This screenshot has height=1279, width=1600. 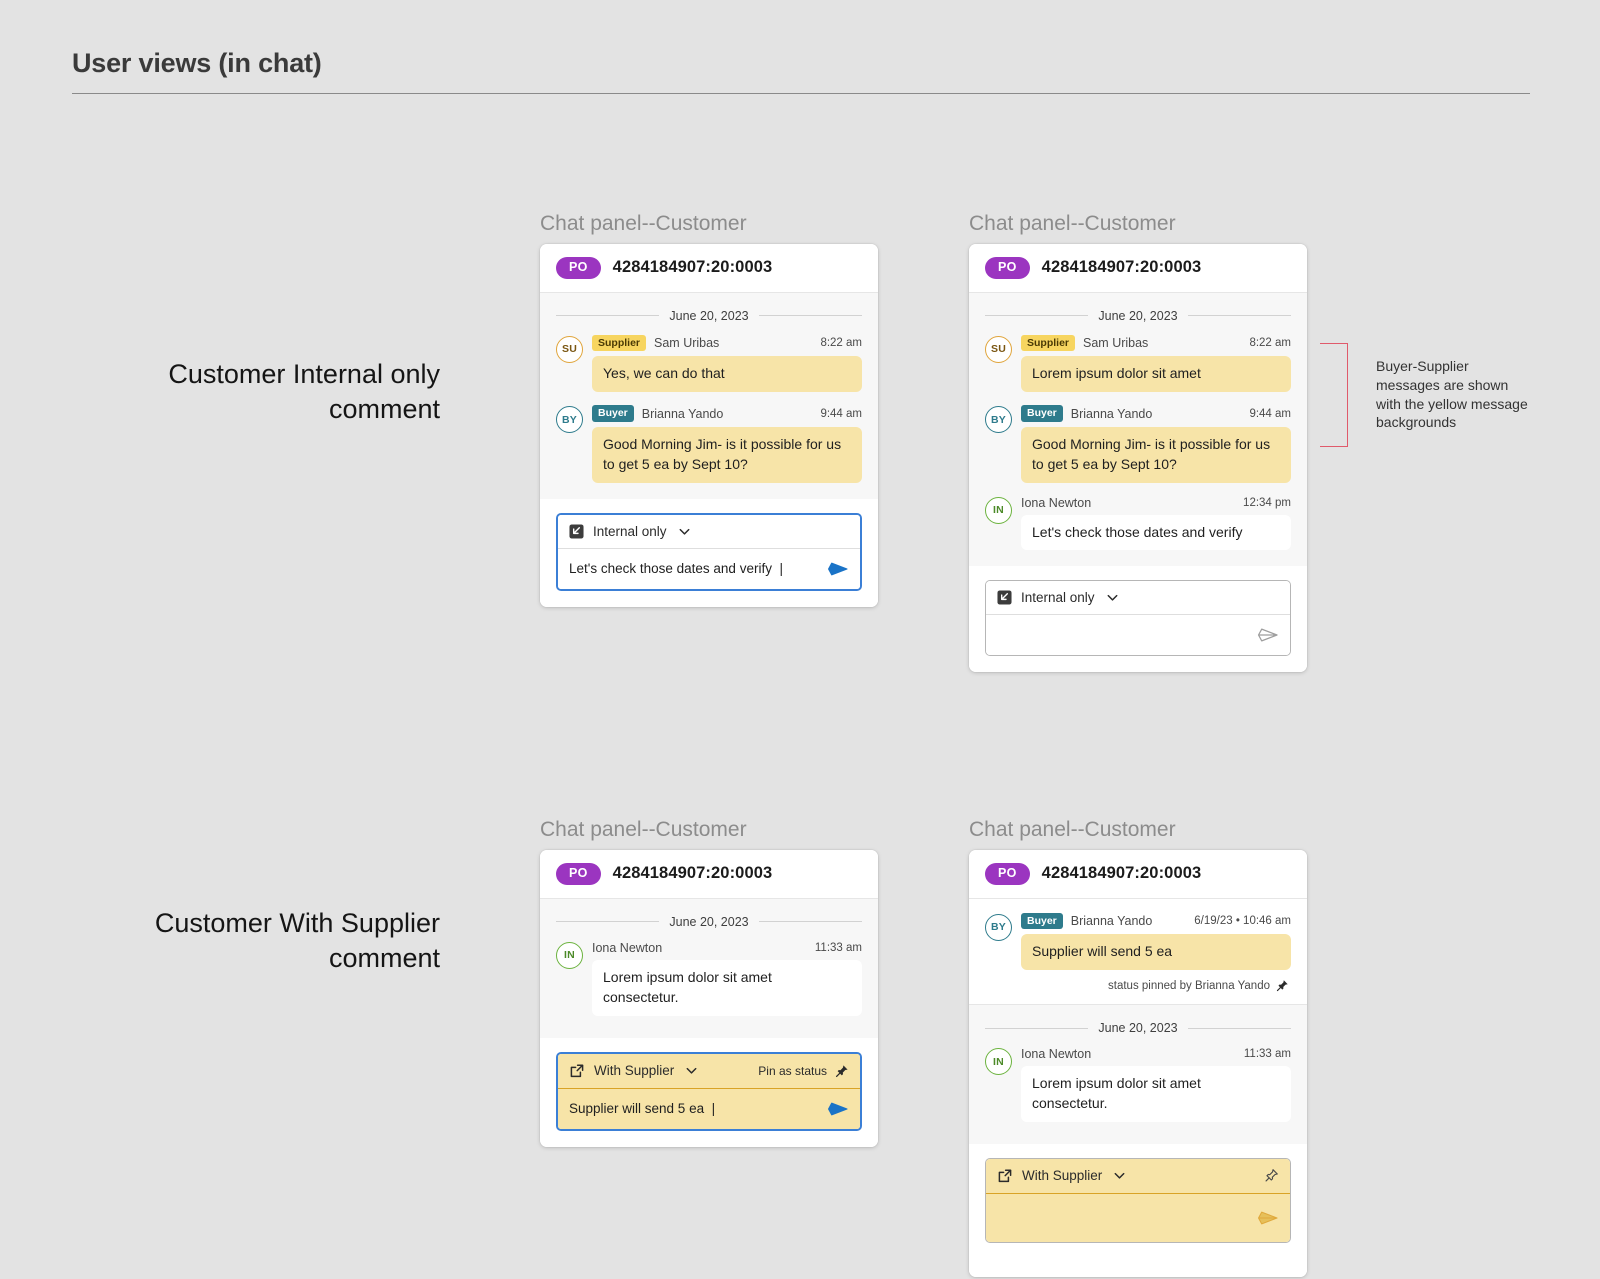 I want to click on row-label-with-supplier: Customer With Supplier comment, so click(x=297, y=940).